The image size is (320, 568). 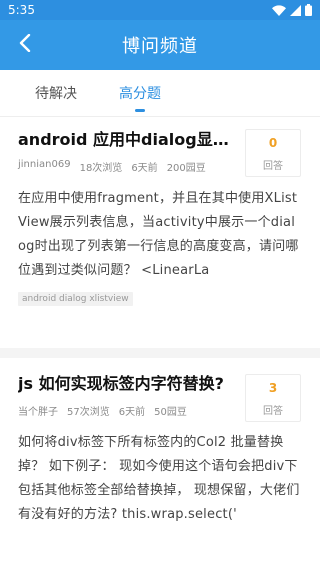 What do you see at coordinates (308, 10) in the screenshot?
I see `battery-icon` at bounding box center [308, 10].